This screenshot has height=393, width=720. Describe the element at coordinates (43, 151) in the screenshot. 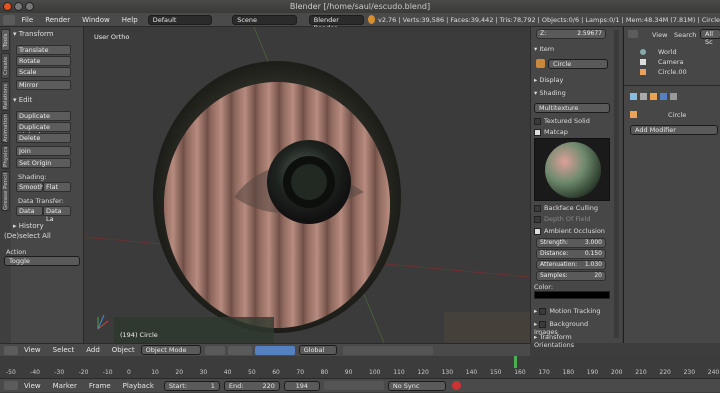

I see `join-button: Join` at that location.